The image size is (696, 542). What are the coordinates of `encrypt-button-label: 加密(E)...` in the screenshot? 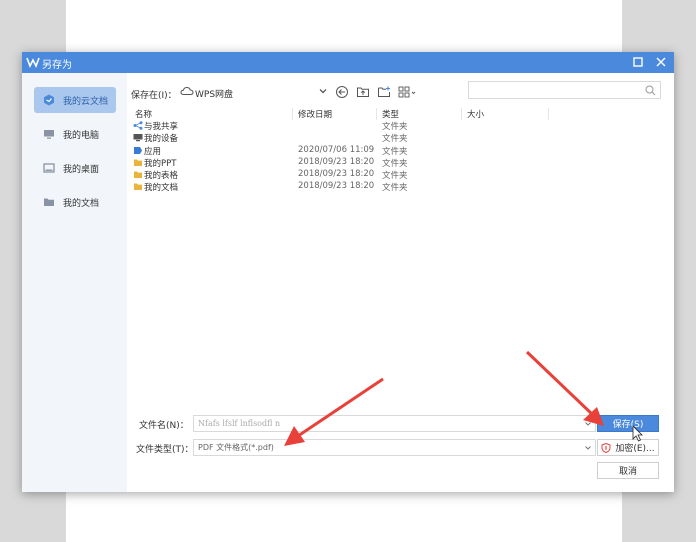 It's located at (635, 449).